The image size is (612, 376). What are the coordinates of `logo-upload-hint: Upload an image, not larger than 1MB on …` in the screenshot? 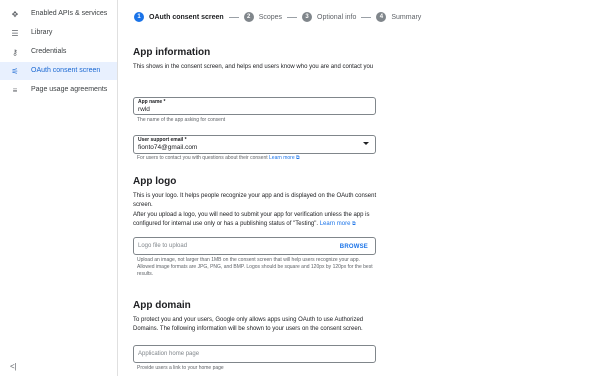 It's located at (255, 267).